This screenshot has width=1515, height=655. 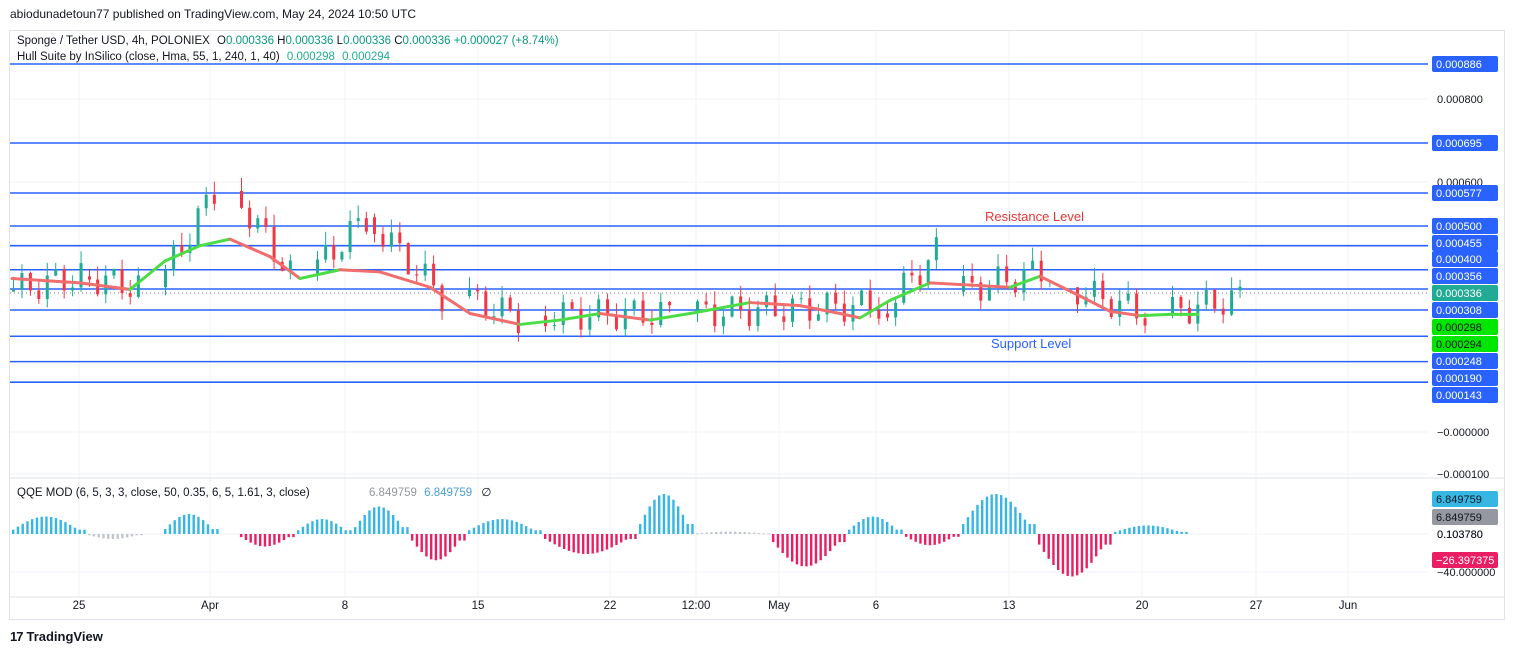 I want to click on time-tick-label: 15, so click(x=478, y=606).